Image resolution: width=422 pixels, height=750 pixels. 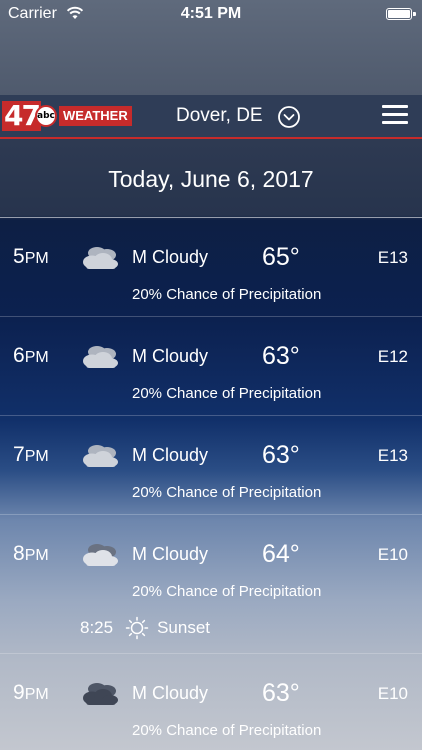 I want to click on sunset-label: Sunset, so click(x=184, y=627).